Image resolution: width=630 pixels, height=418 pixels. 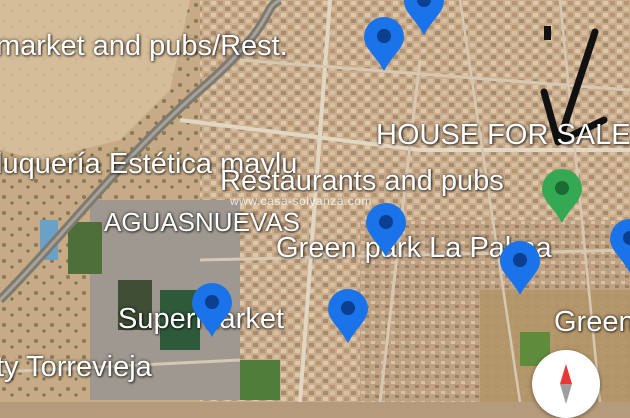 I want to click on compass-icon, so click(x=566, y=384).